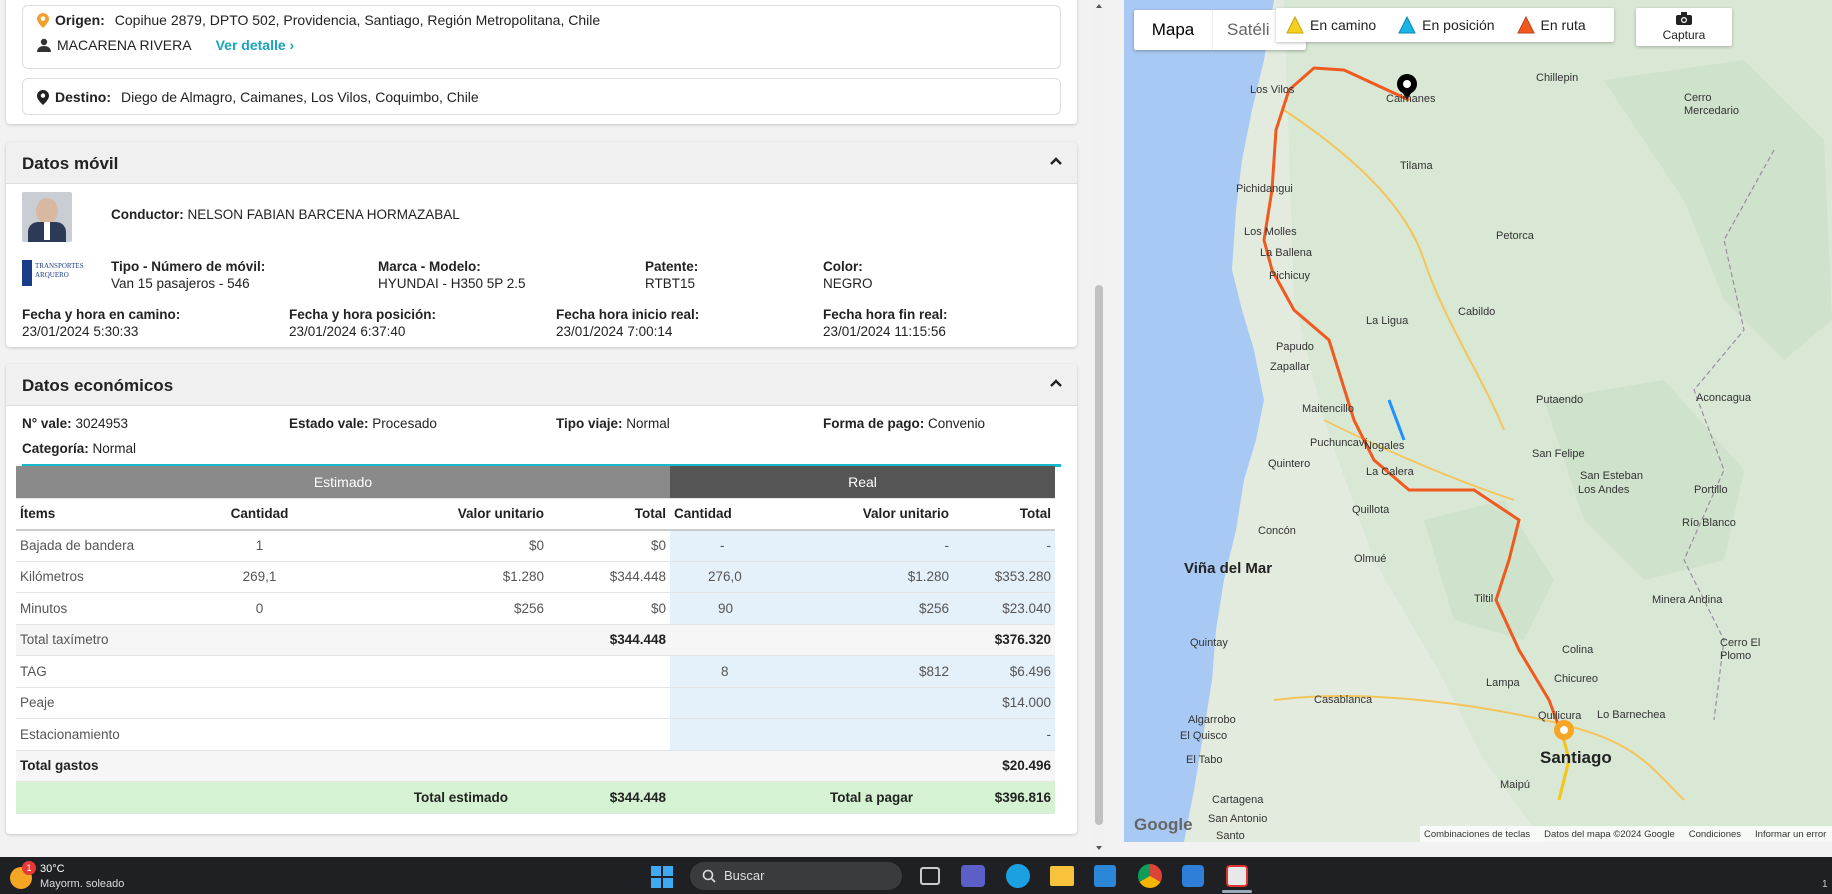 The image size is (1832, 894). Describe the element at coordinates (1204, 736) in the screenshot. I see `map-place-label: El Quisco` at that location.